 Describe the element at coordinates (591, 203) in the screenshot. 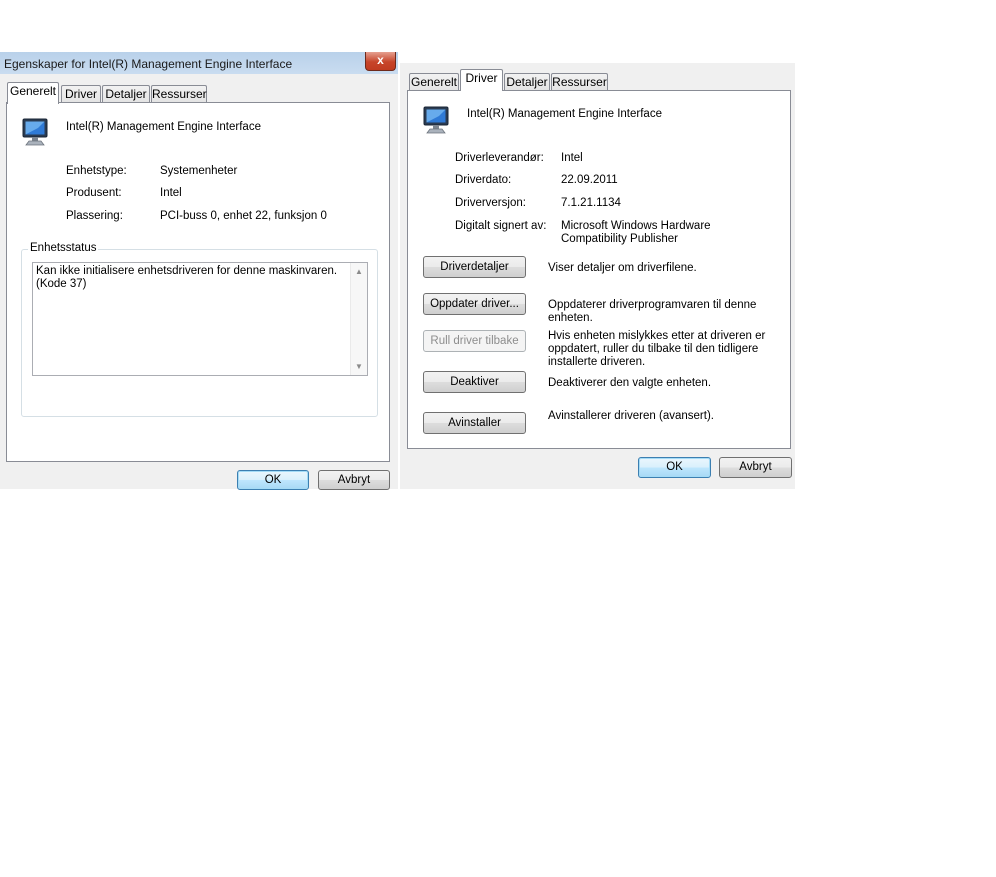

I see `driver-version-value: 7.1.21.1134` at that location.